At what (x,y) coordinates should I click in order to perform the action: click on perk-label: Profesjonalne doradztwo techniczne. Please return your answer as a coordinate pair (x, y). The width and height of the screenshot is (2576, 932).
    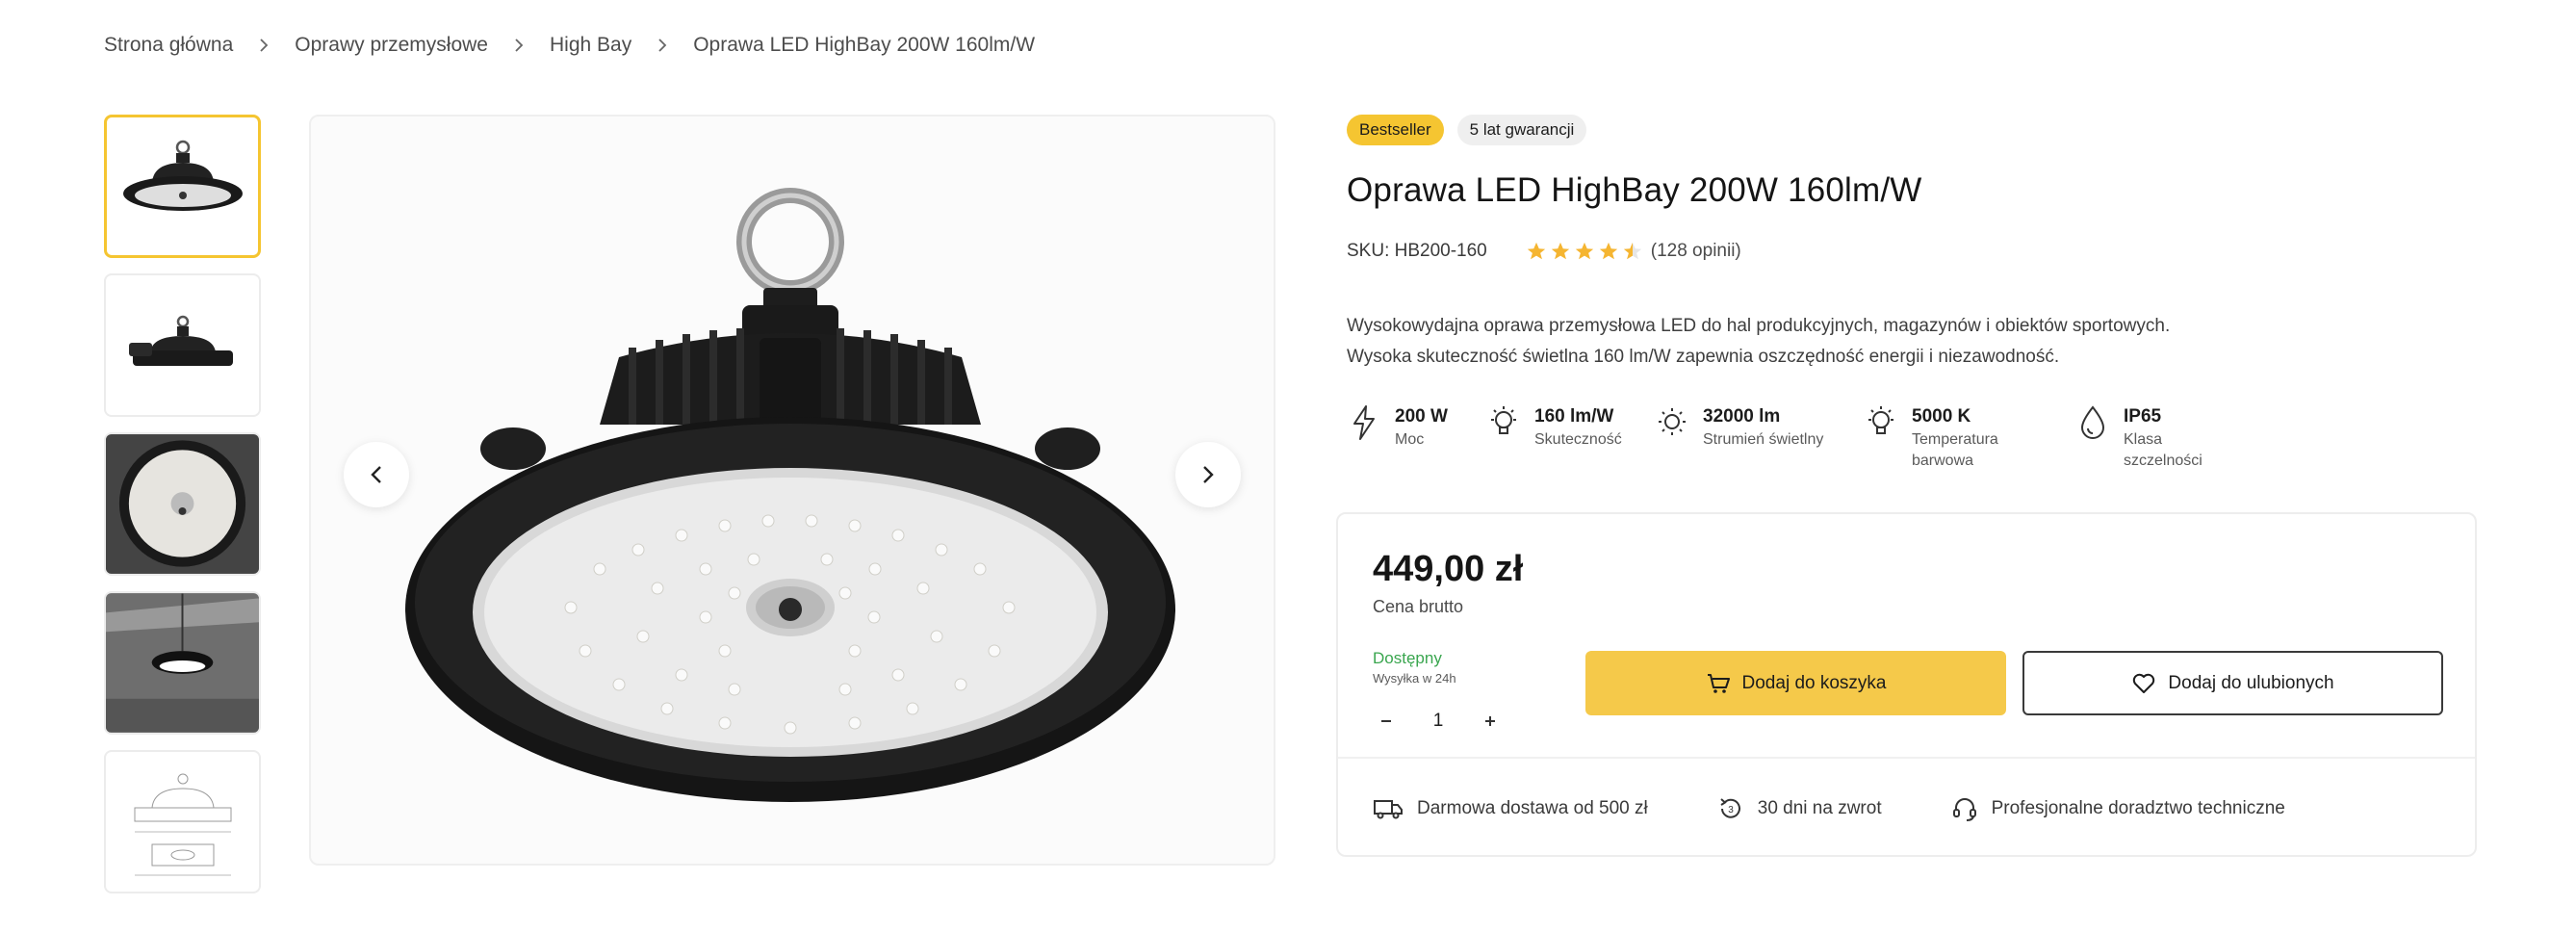
    Looking at the image, I should click on (2138, 808).